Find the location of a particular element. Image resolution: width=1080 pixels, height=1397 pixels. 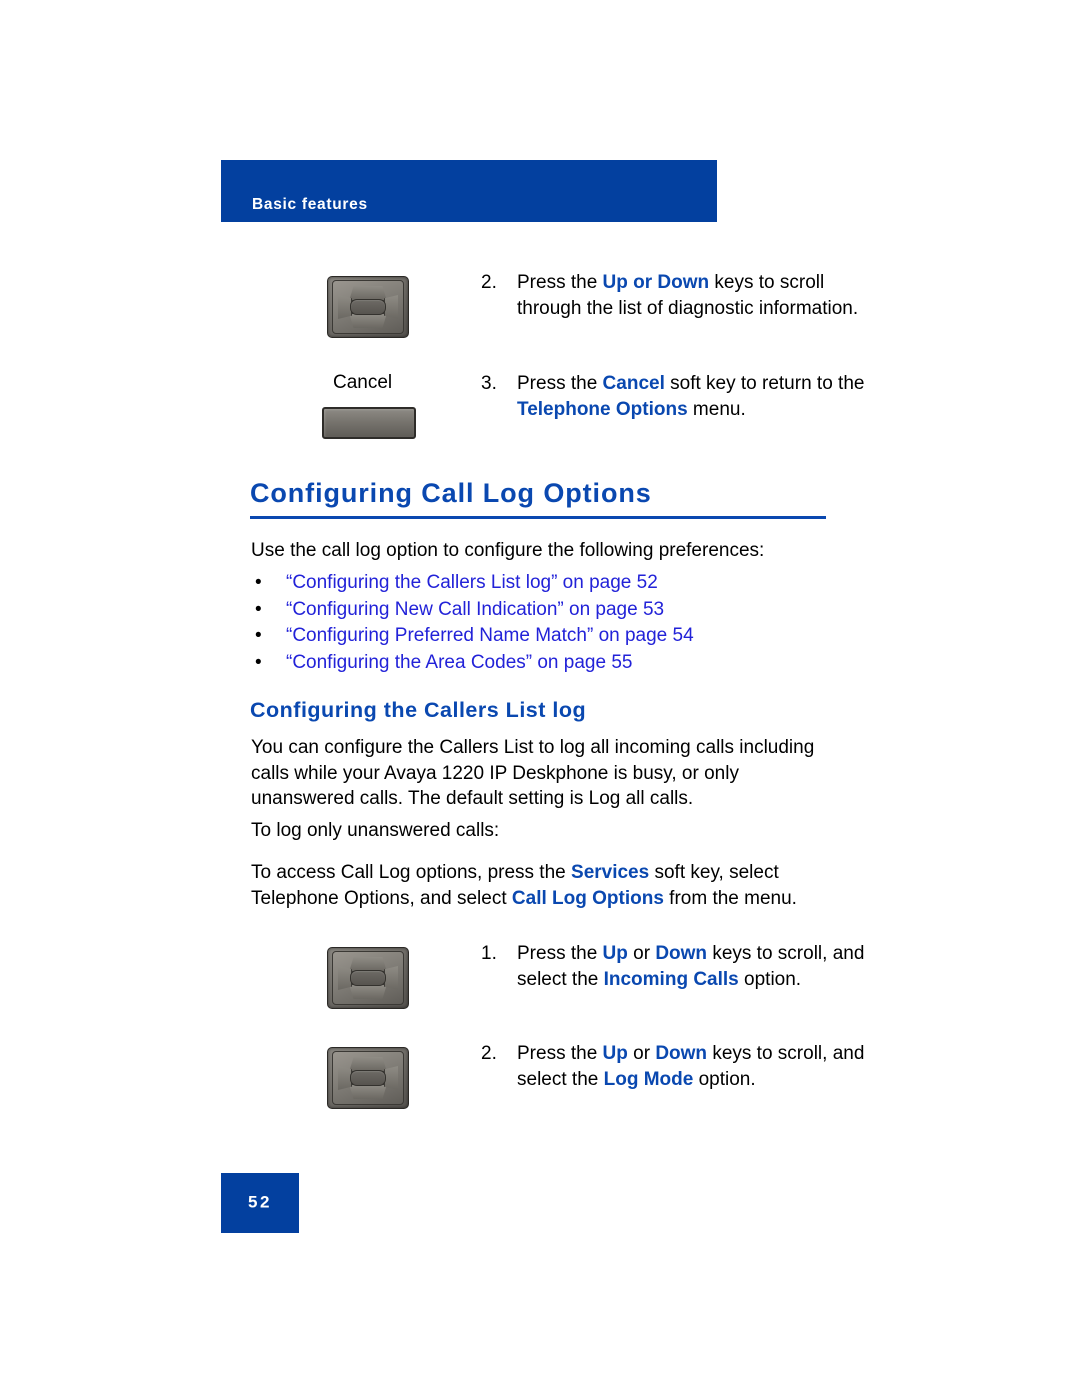

running-header-title: Basic features is located at coordinates (310, 204).